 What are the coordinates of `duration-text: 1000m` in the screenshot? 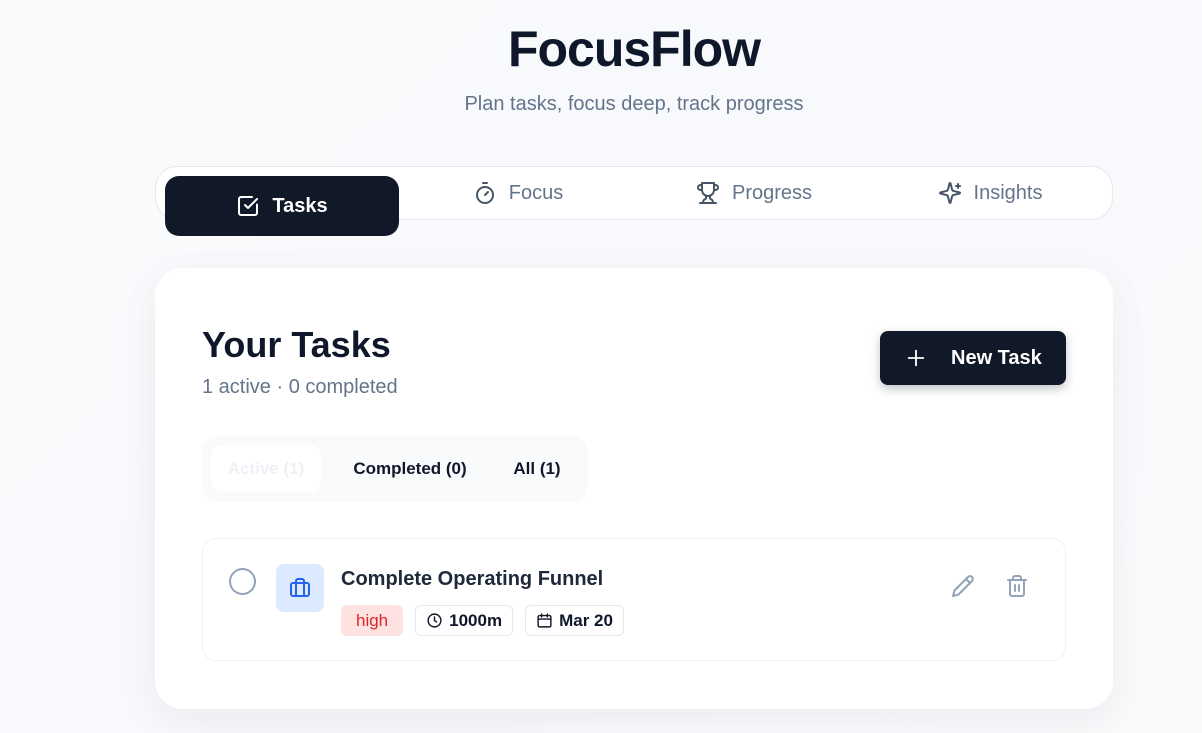 It's located at (476, 620).